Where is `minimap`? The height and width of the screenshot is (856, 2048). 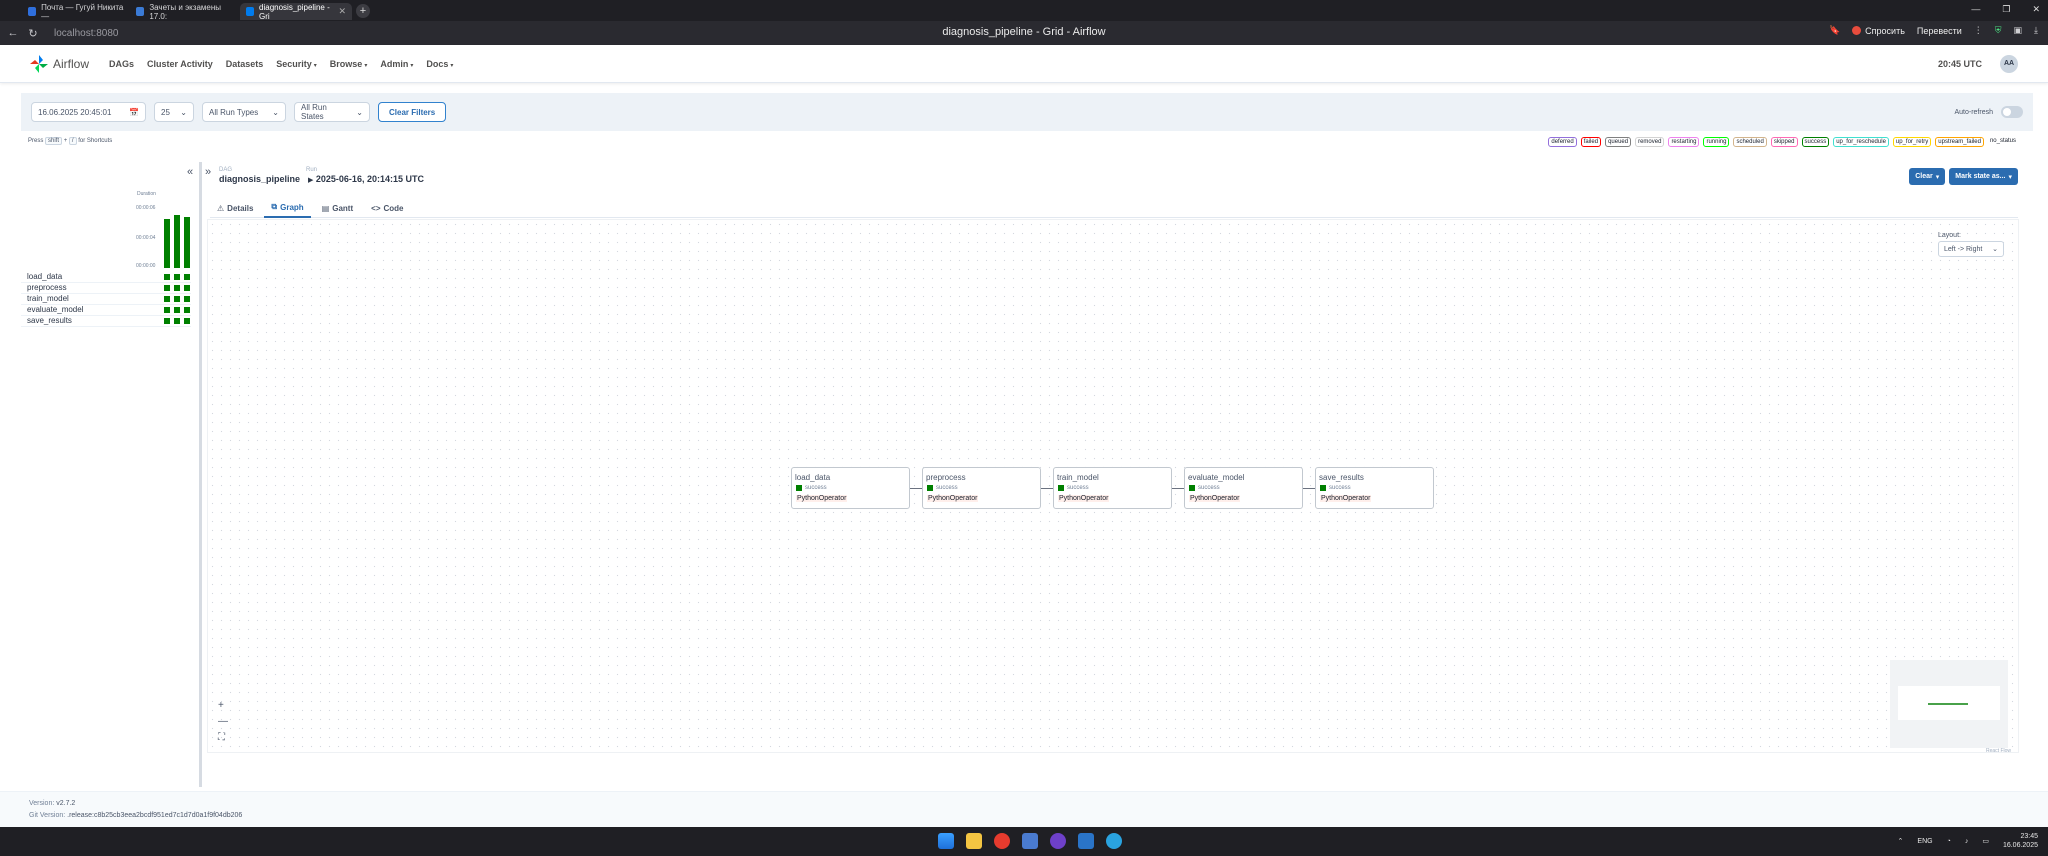
minimap is located at coordinates (1949, 704).